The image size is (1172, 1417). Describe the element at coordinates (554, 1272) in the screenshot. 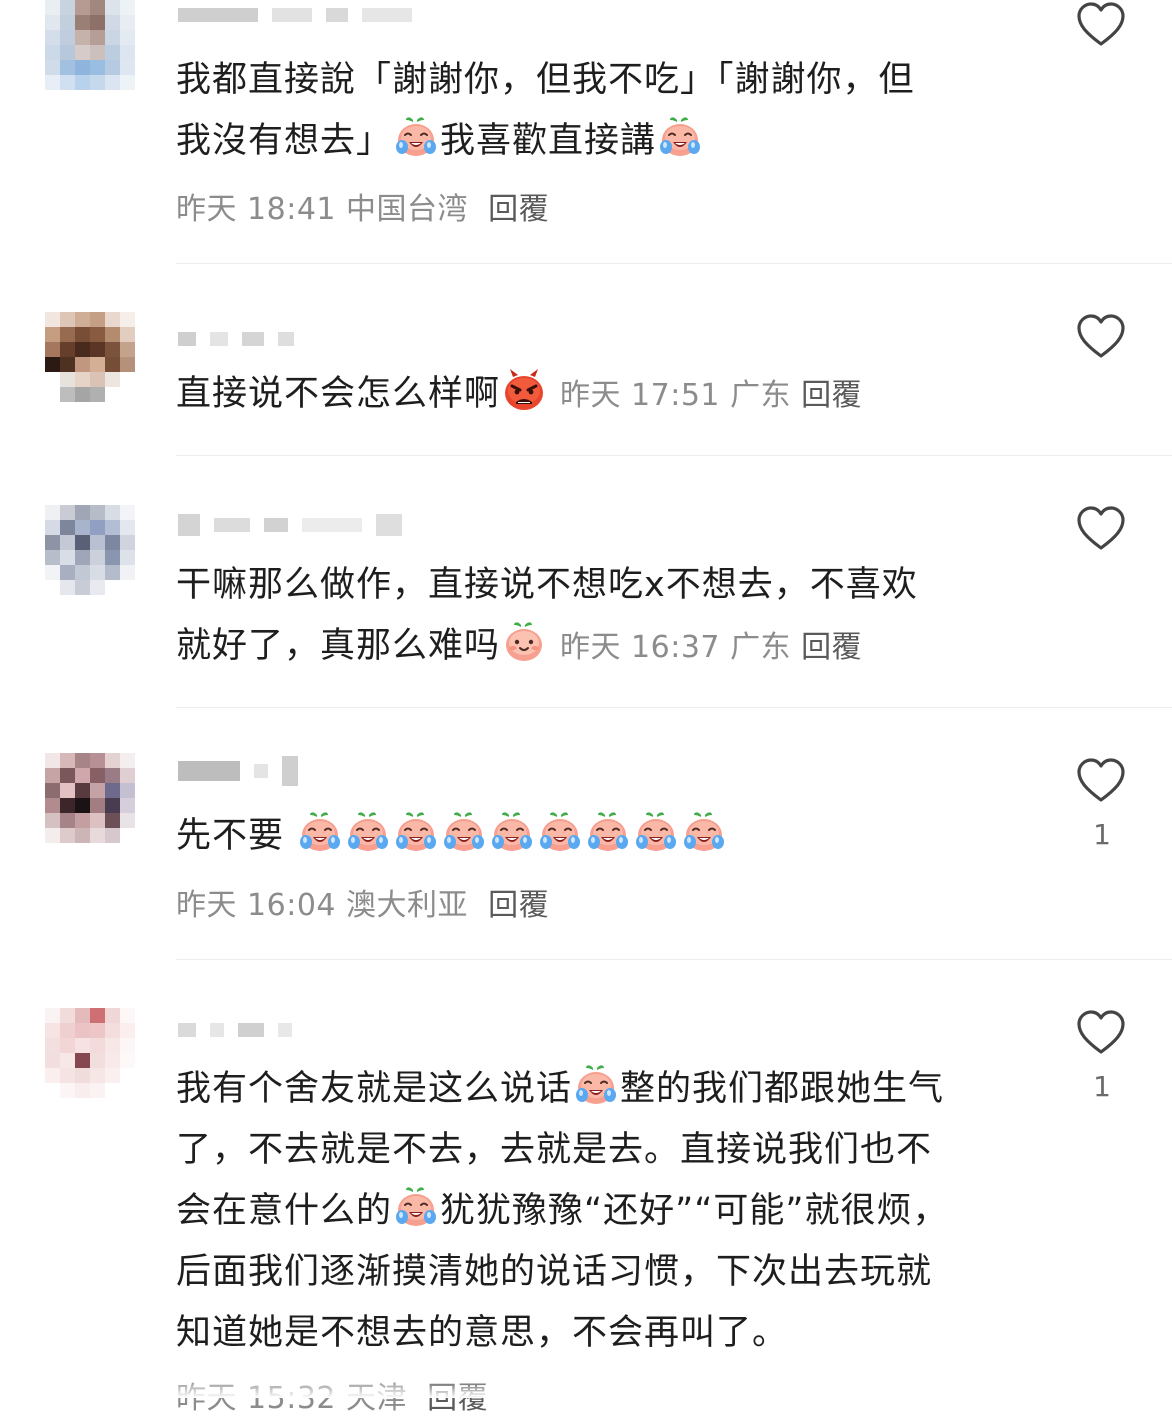

I see `comment-text-part: 后面我们逐渐摸清她的说话习惯，下次出去玩就` at that location.